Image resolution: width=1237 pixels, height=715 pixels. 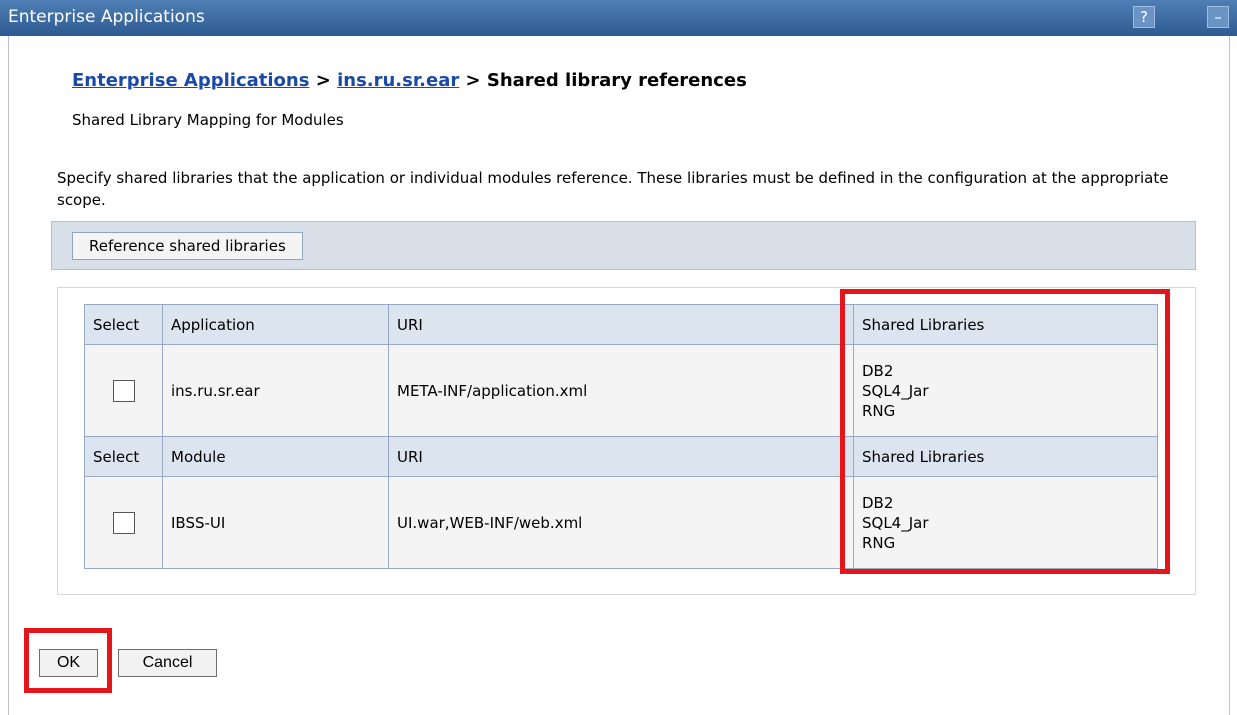 What do you see at coordinates (275, 456) in the screenshot?
I see `column-header-module: Module` at bounding box center [275, 456].